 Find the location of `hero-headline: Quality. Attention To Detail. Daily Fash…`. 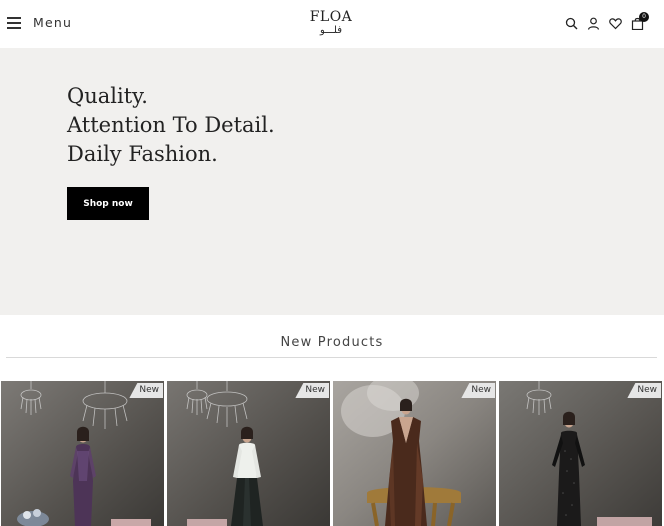

hero-headline: Quality. Attention To Detail. Daily Fash… is located at coordinates (171, 125).